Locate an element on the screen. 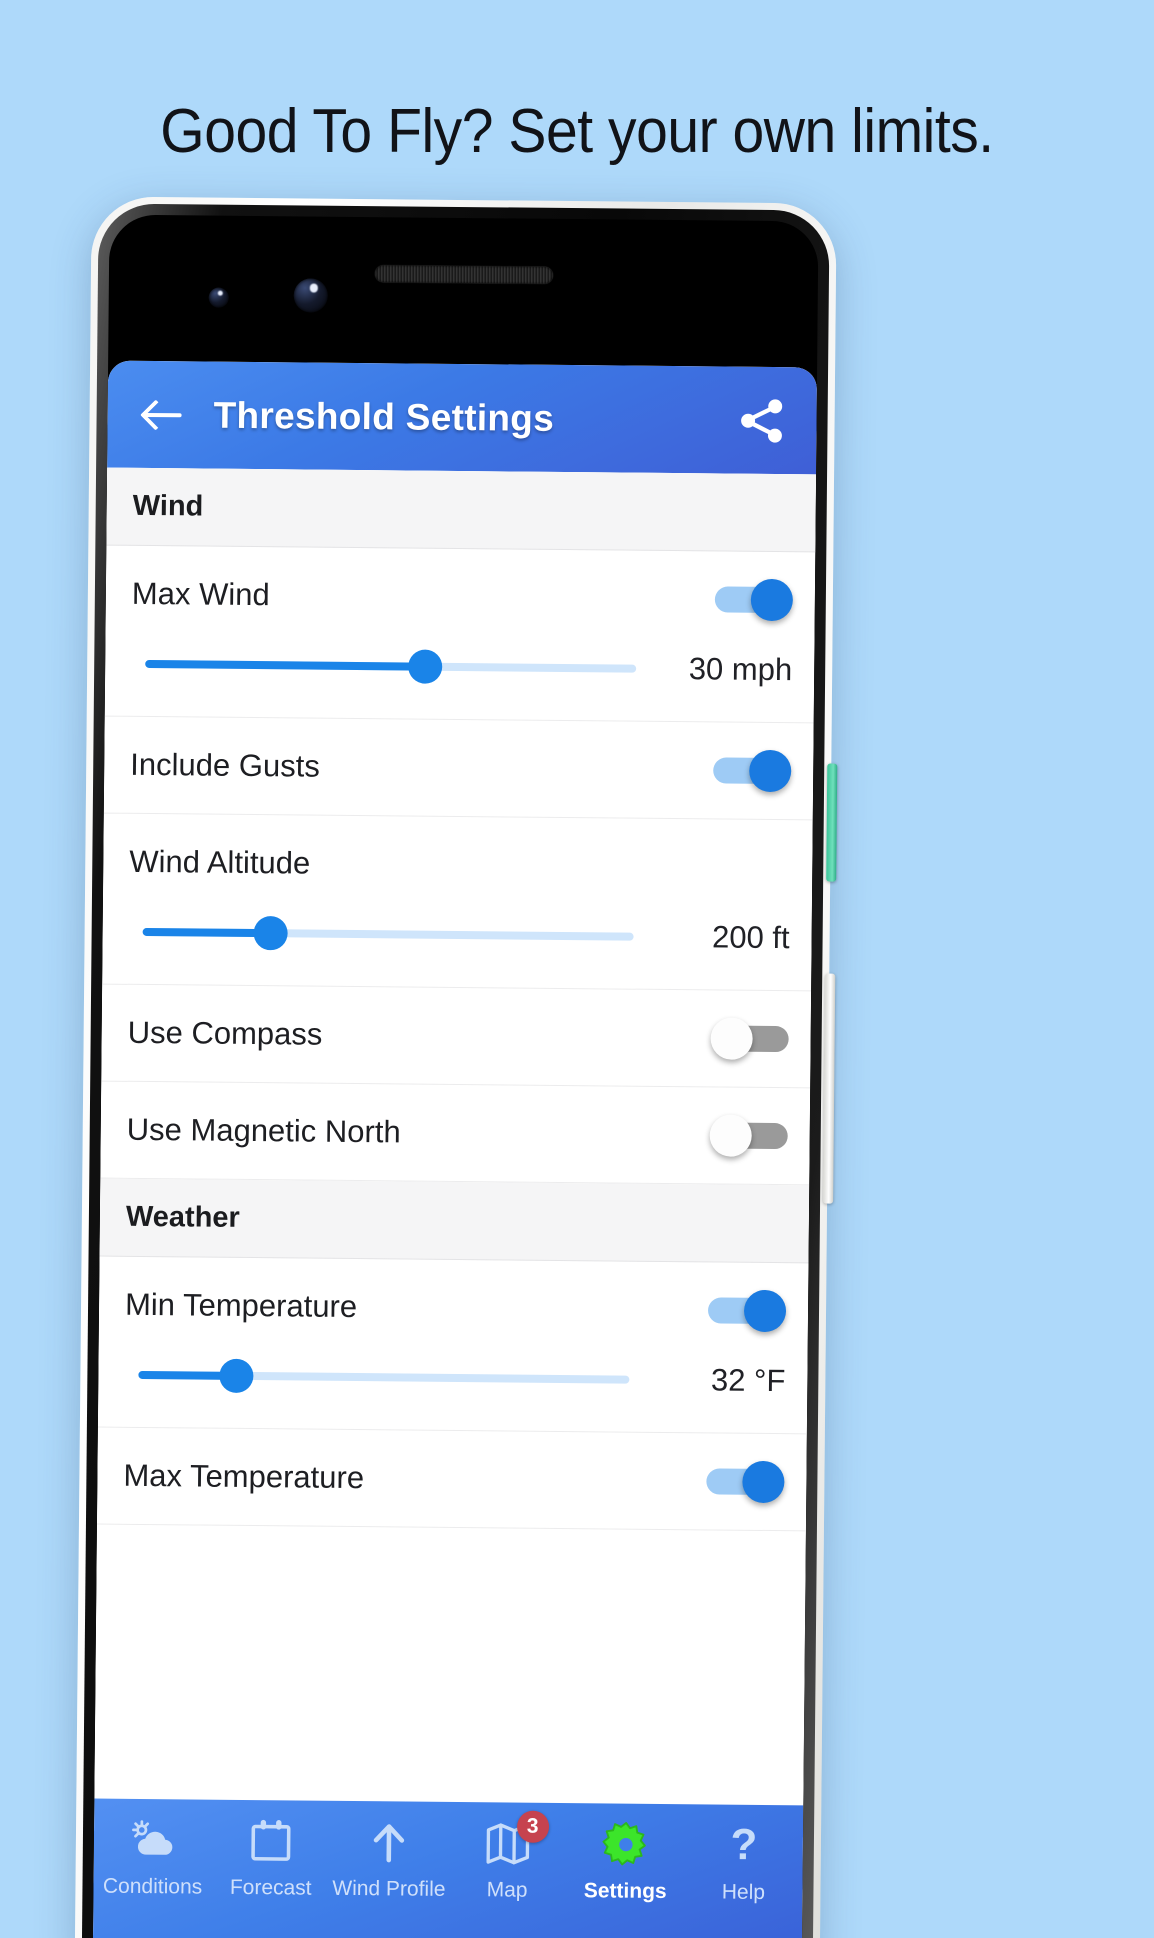  settings-row-main: Use Compass is located at coordinates (458, 1036).